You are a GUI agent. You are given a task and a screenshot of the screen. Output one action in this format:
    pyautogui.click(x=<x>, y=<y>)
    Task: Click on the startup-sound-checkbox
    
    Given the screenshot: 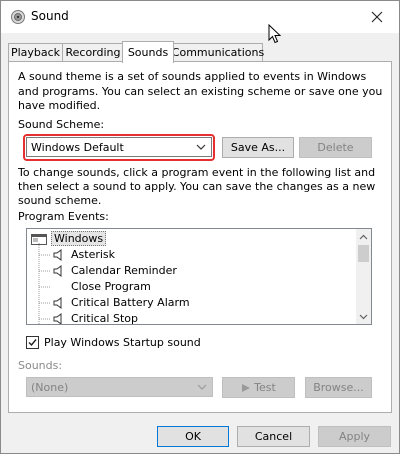 What is the action you would take?
    pyautogui.click(x=32, y=342)
    